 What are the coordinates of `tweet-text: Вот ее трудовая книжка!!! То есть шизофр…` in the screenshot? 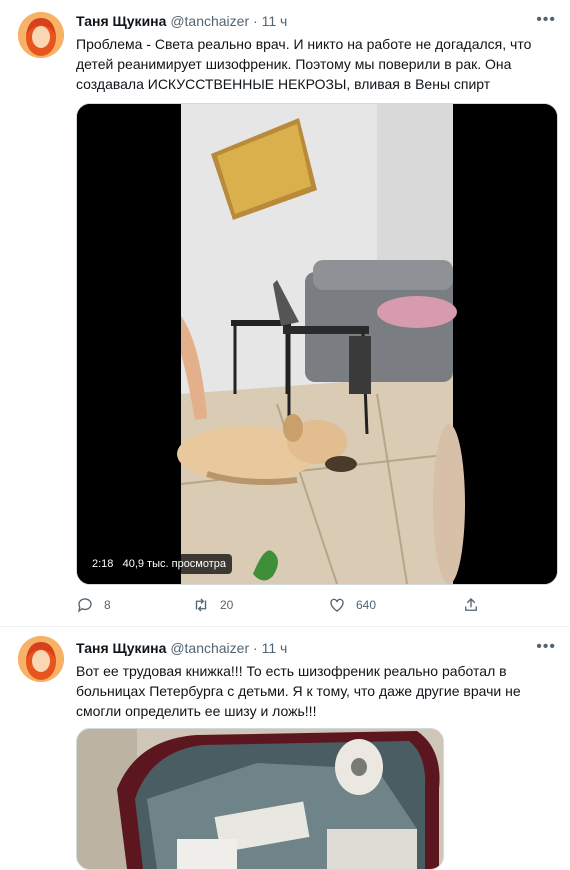 It's located at (298, 691).